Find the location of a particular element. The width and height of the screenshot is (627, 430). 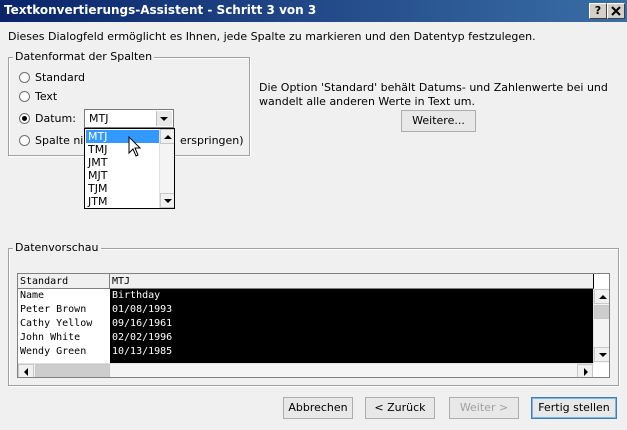

chevron-down-icon is located at coordinates (164, 119).